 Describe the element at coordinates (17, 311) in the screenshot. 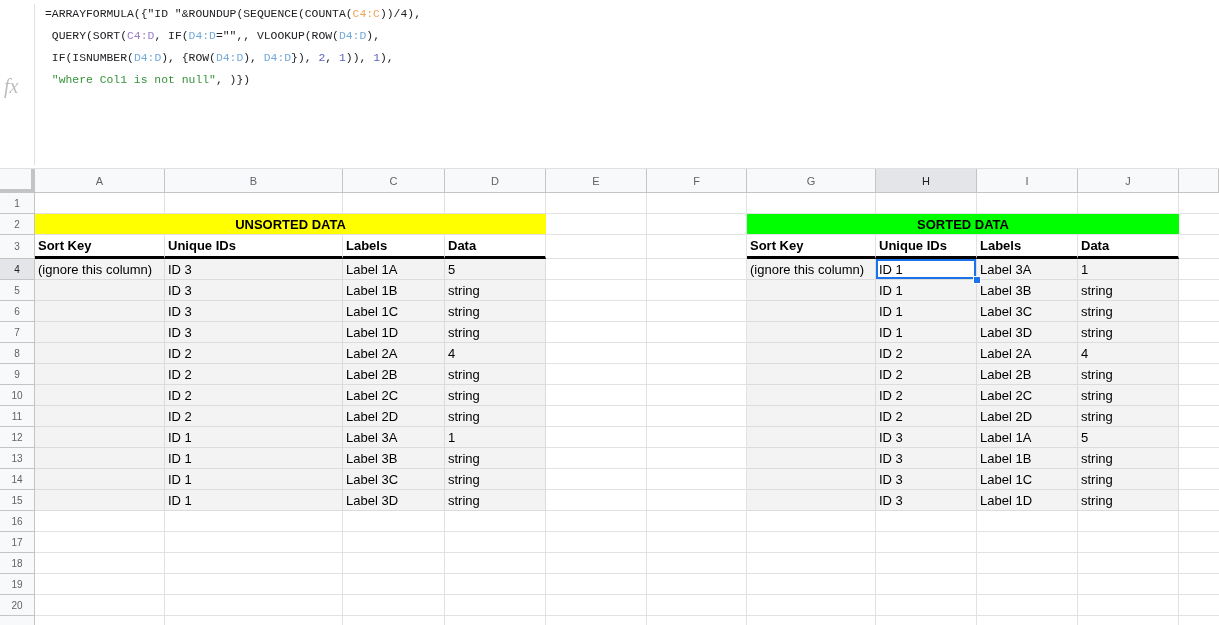

I see `row-header: 6` at that location.